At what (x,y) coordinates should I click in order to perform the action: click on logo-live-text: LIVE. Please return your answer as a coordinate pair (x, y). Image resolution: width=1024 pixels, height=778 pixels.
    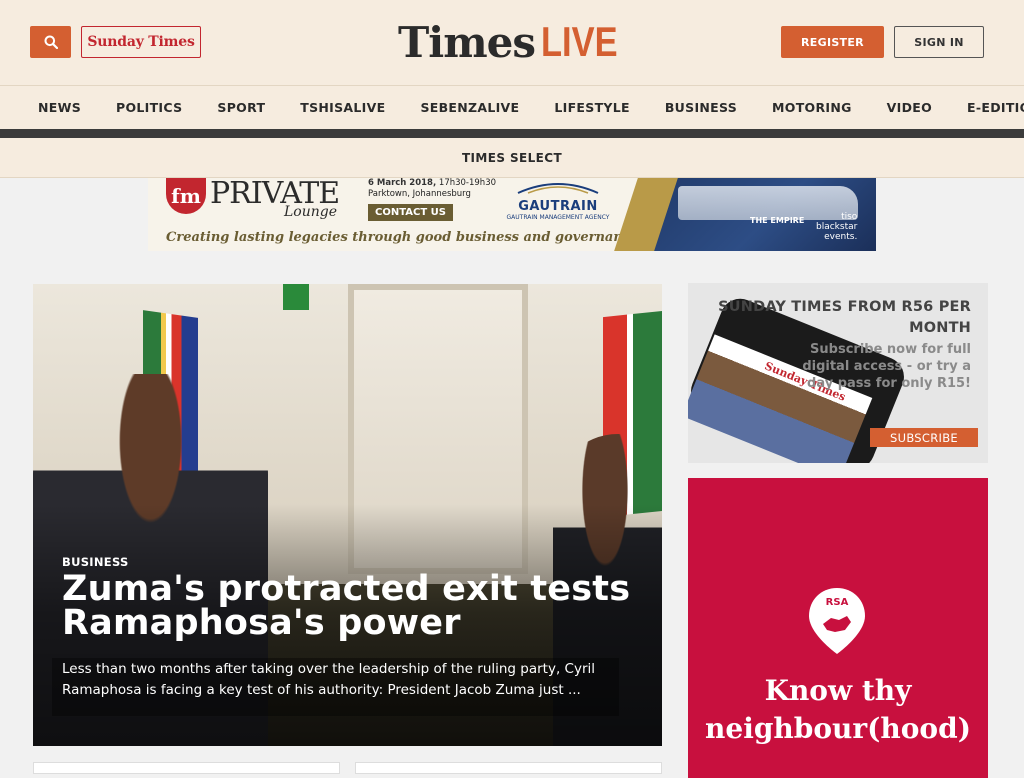
    Looking at the image, I should click on (579, 41).